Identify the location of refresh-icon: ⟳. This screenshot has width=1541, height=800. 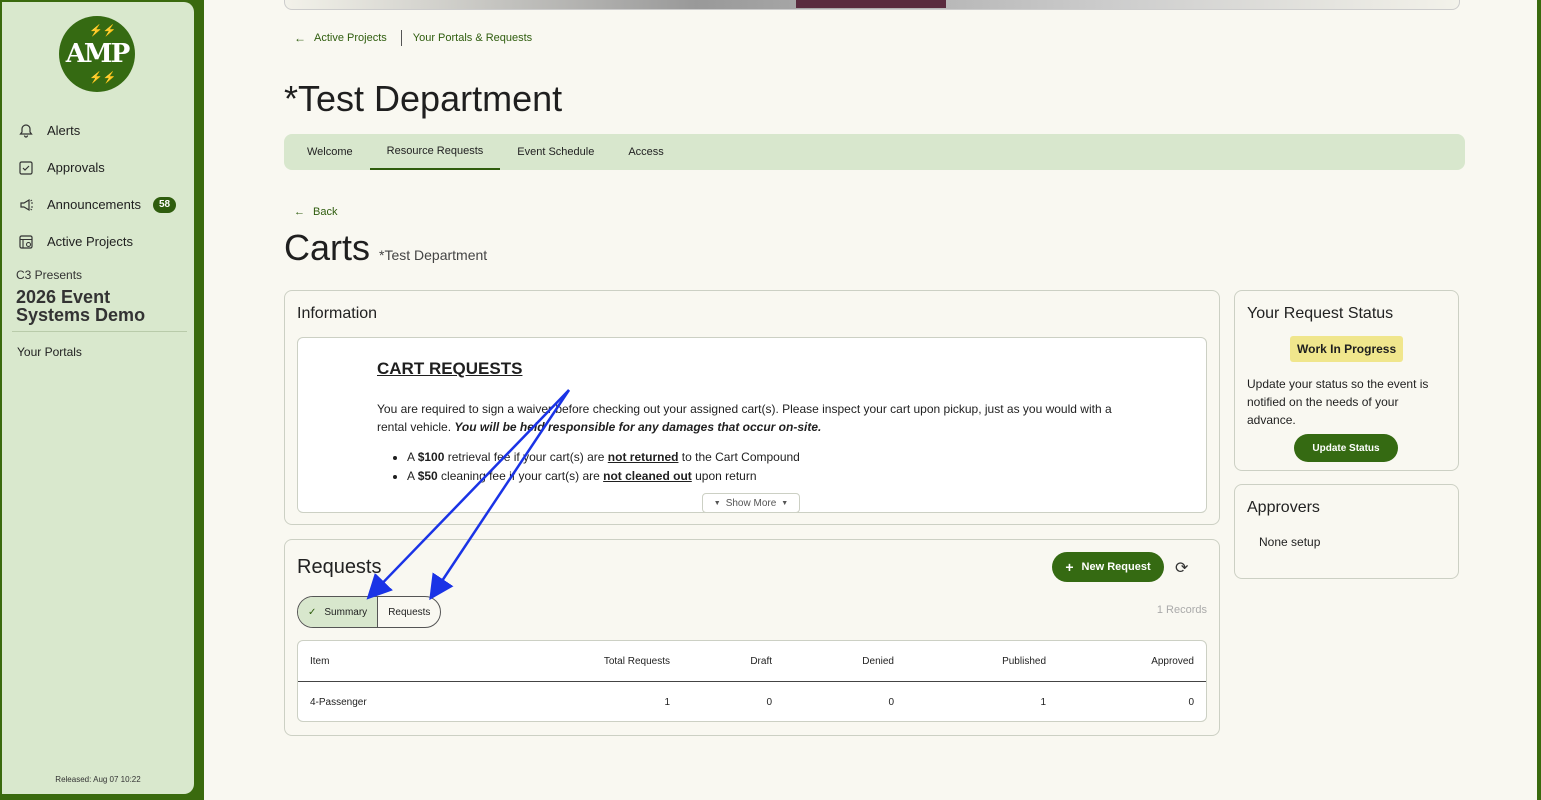
(1181, 568).